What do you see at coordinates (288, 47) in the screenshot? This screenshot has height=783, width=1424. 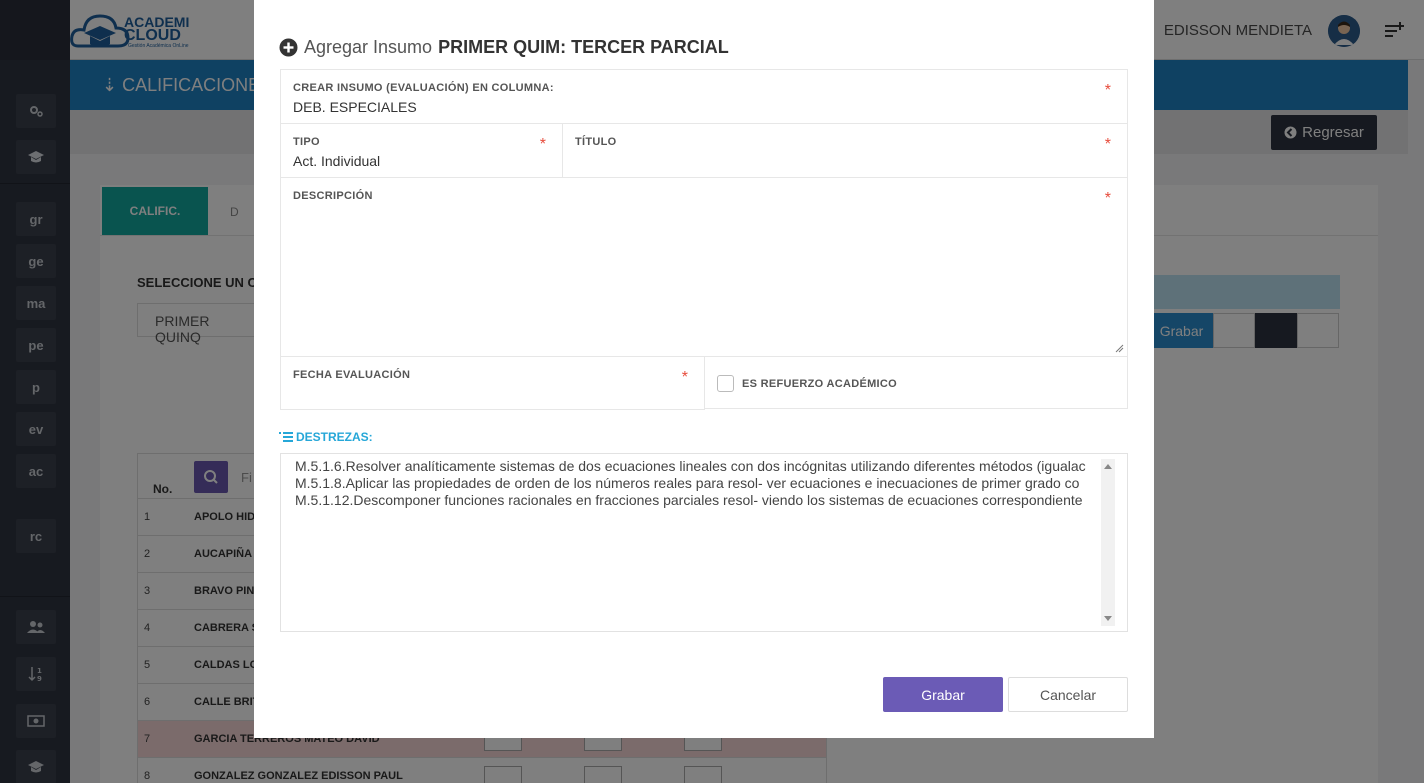 I see `plus-circle-icon` at bounding box center [288, 47].